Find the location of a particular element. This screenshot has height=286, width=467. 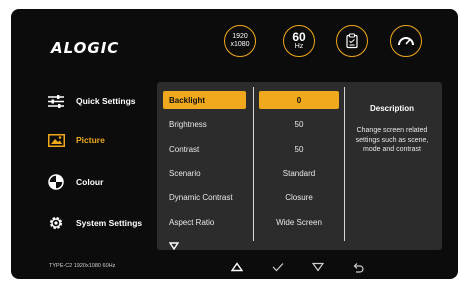

menu-item-backlight: Backlight is located at coordinates (204, 100).